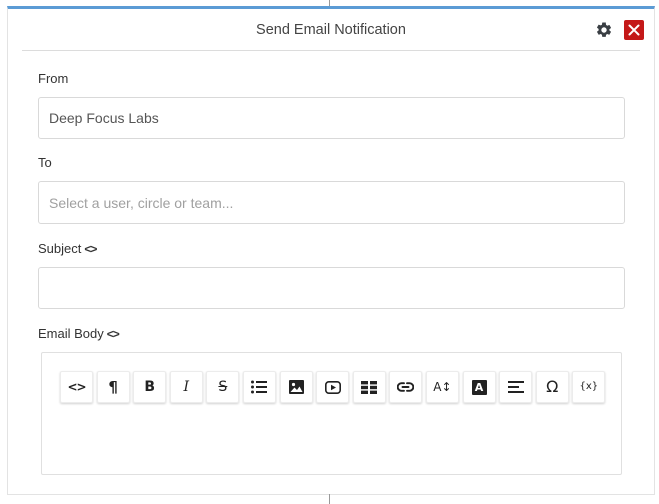  I want to click on video-icon, so click(332, 387).